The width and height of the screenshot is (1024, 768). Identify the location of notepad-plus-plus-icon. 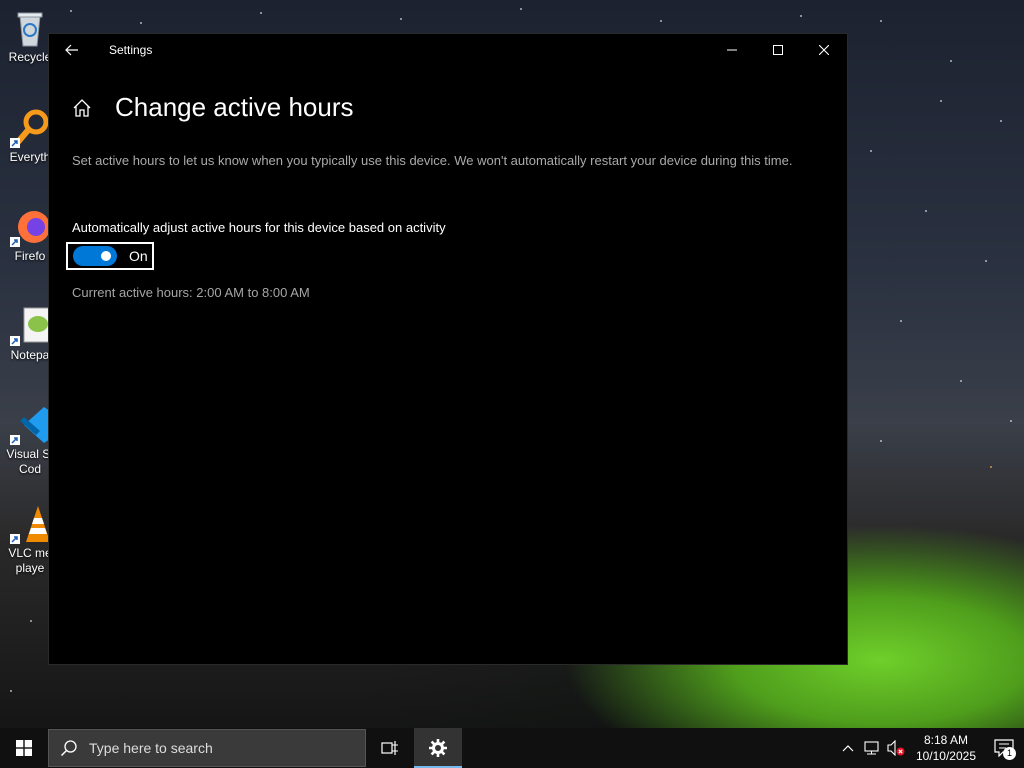
(30, 326).